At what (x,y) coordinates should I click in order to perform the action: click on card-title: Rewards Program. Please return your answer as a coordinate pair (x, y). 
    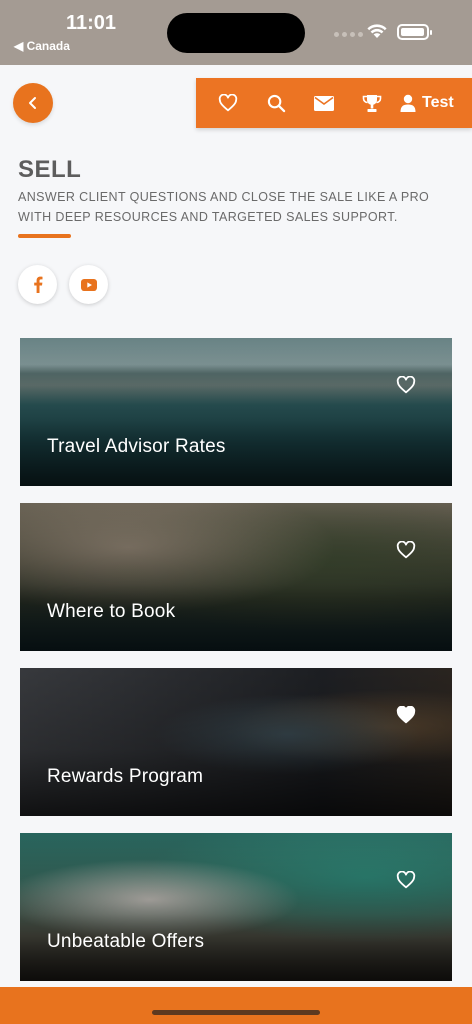
    Looking at the image, I should click on (125, 776).